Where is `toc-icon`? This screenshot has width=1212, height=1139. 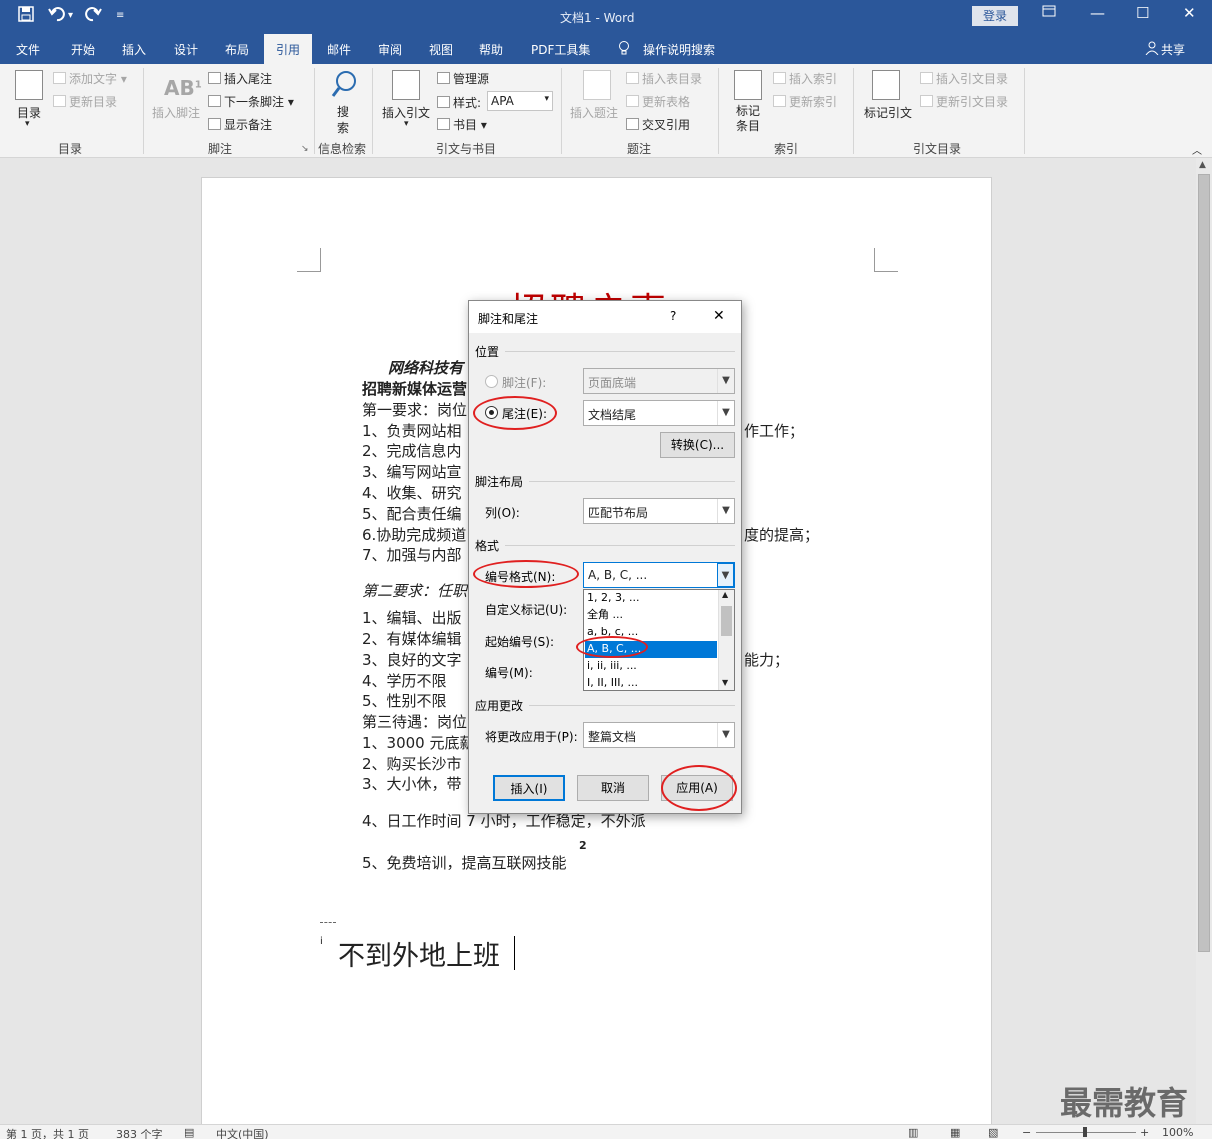 toc-icon is located at coordinates (29, 85).